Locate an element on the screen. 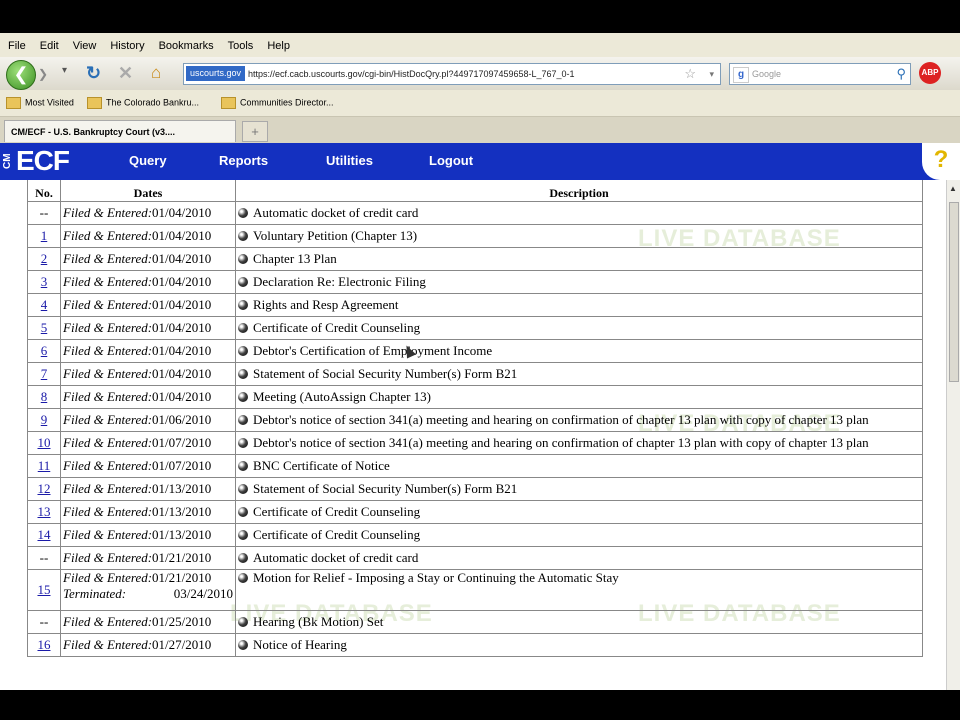 This screenshot has width=960, height=720. menu-view: View is located at coordinates (85, 46).